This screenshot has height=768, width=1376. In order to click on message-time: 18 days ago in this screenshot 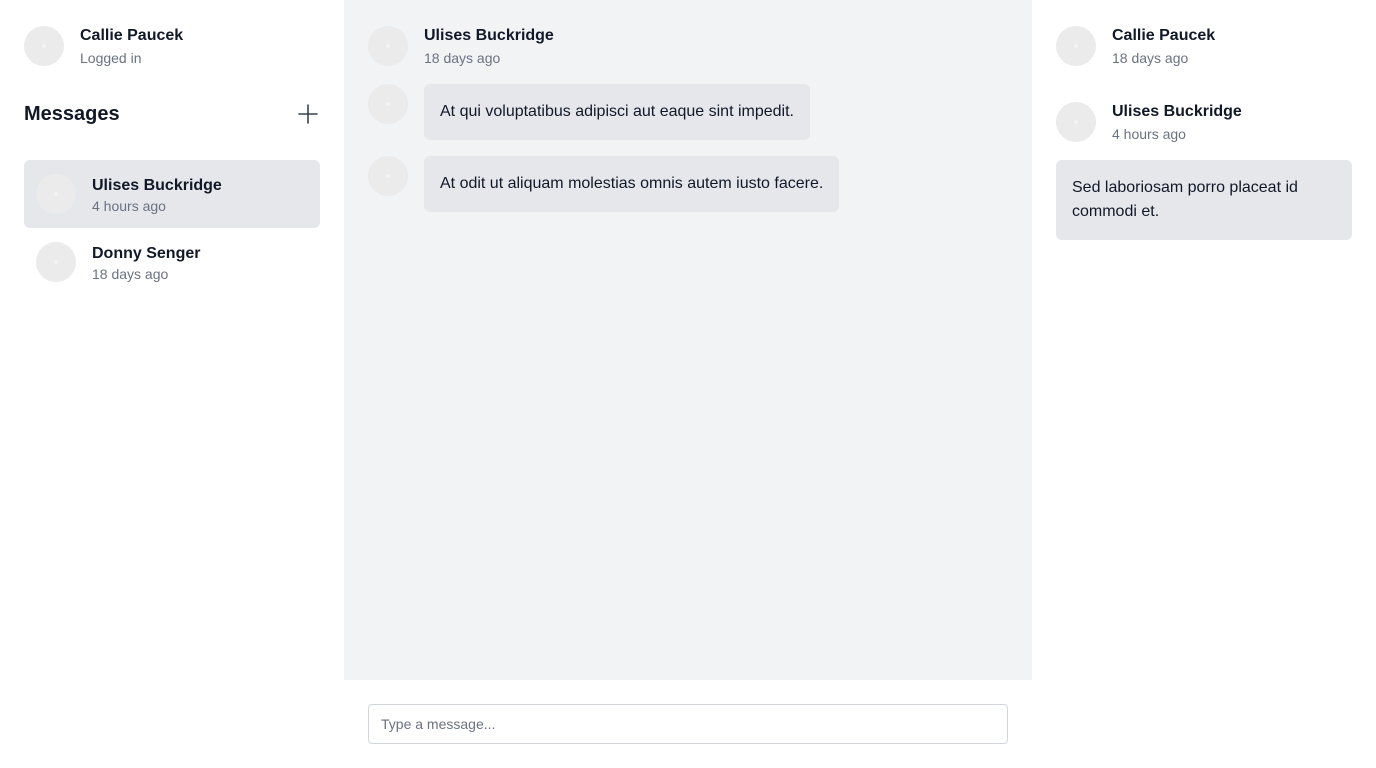, I will do `click(462, 58)`.